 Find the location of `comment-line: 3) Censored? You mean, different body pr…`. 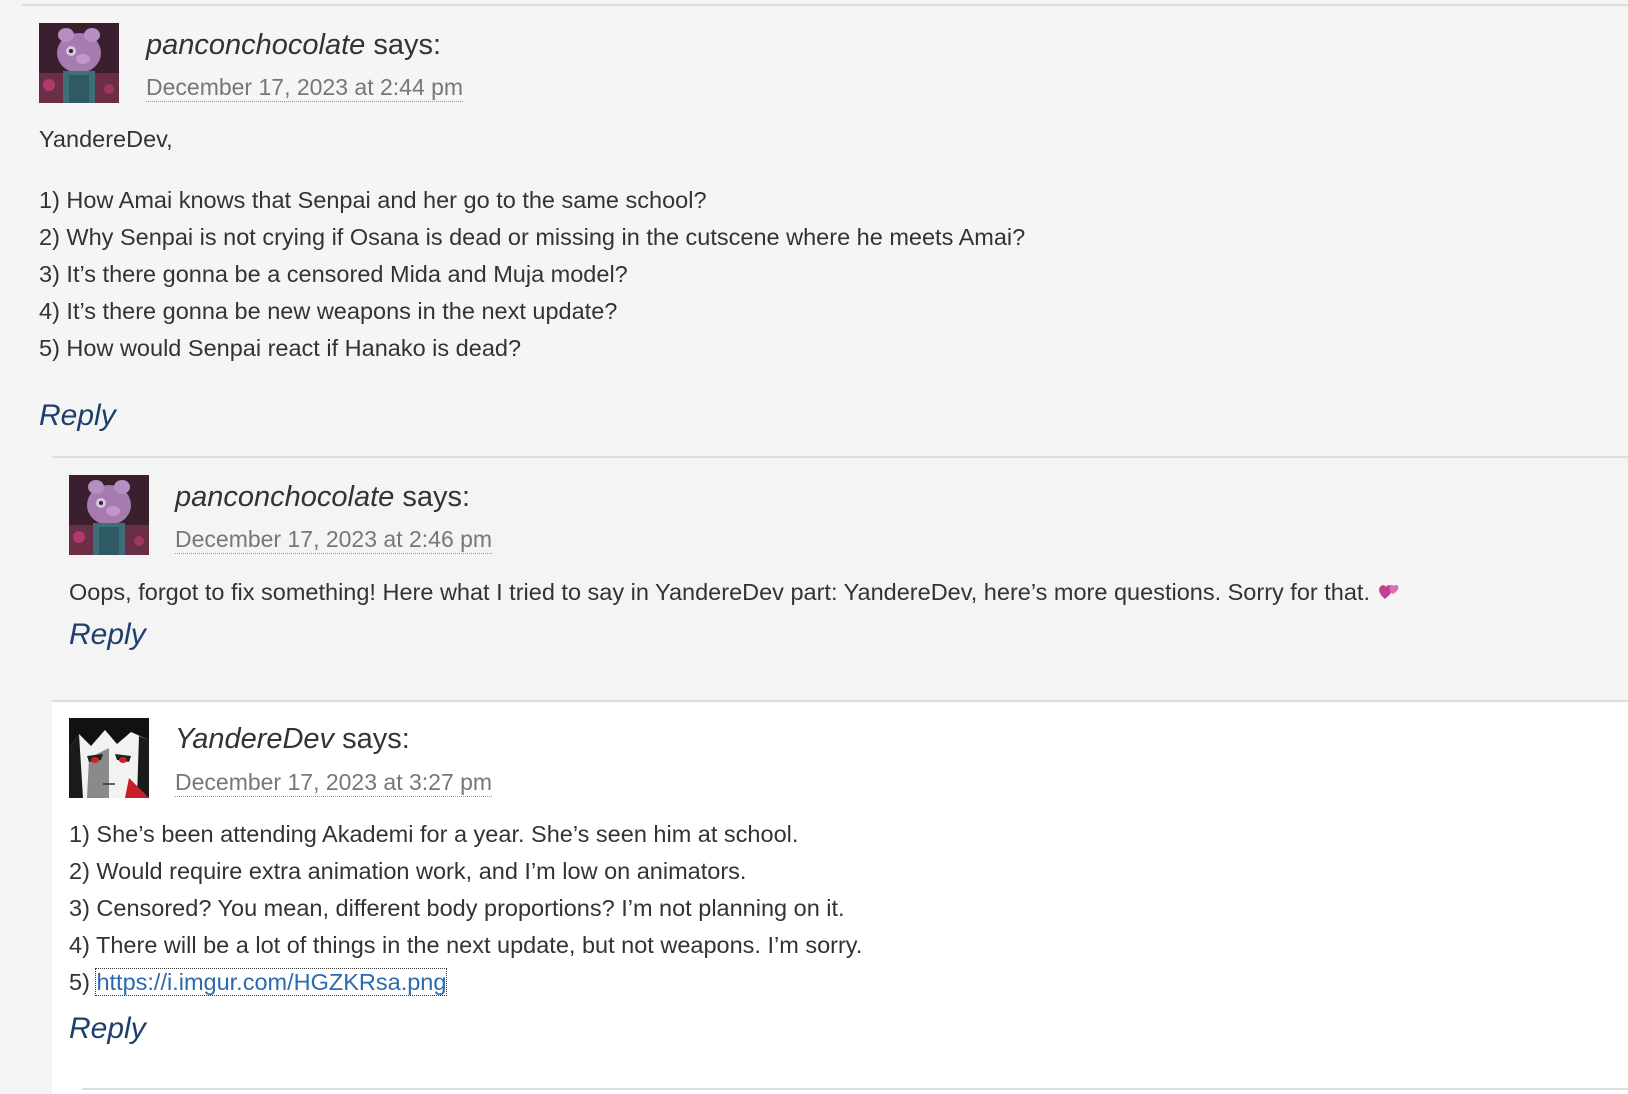

comment-line: 3) Censored? You mean, different body pr… is located at coordinates (457, 908).